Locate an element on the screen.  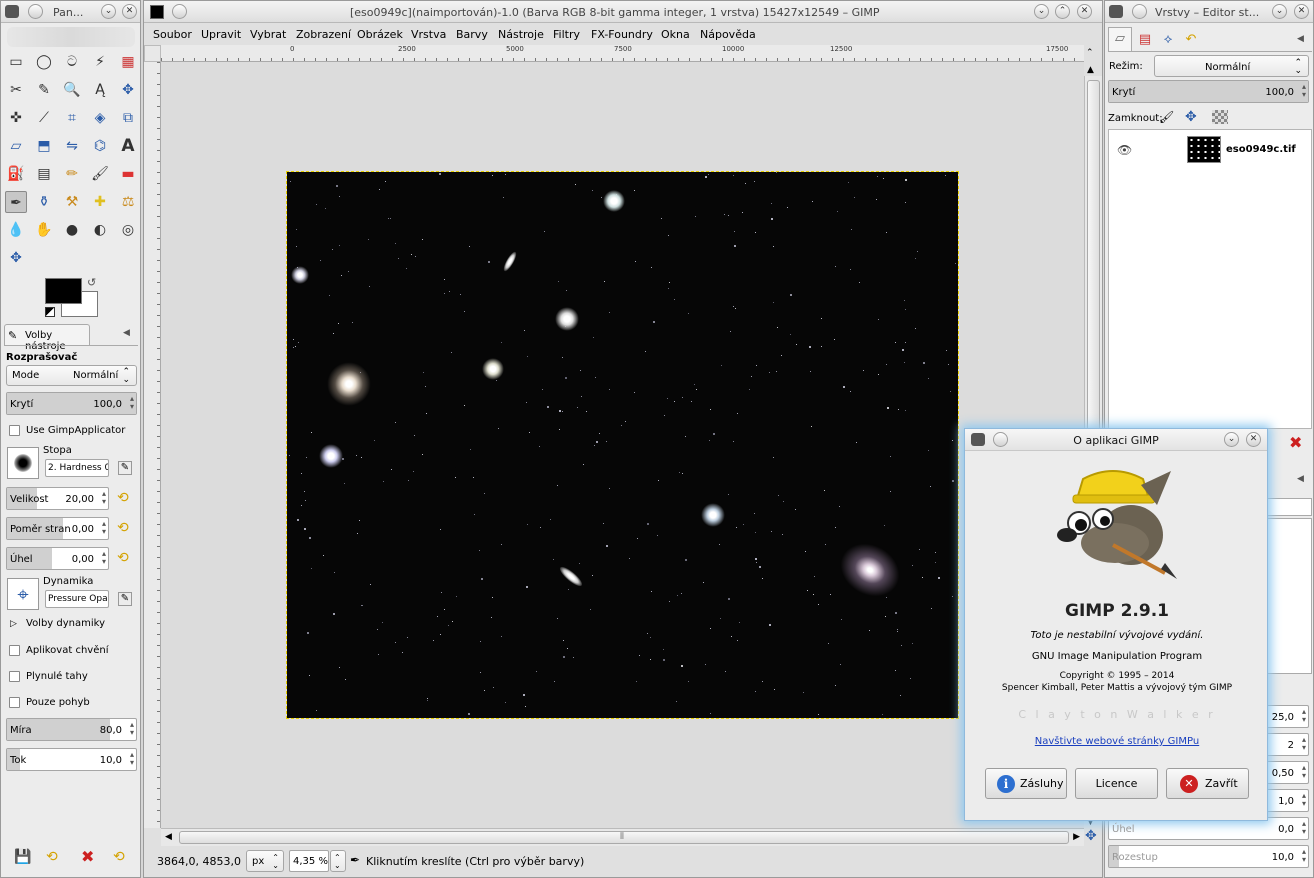
menu-vybrat: Vybrat is located at coordinates (268, 35).